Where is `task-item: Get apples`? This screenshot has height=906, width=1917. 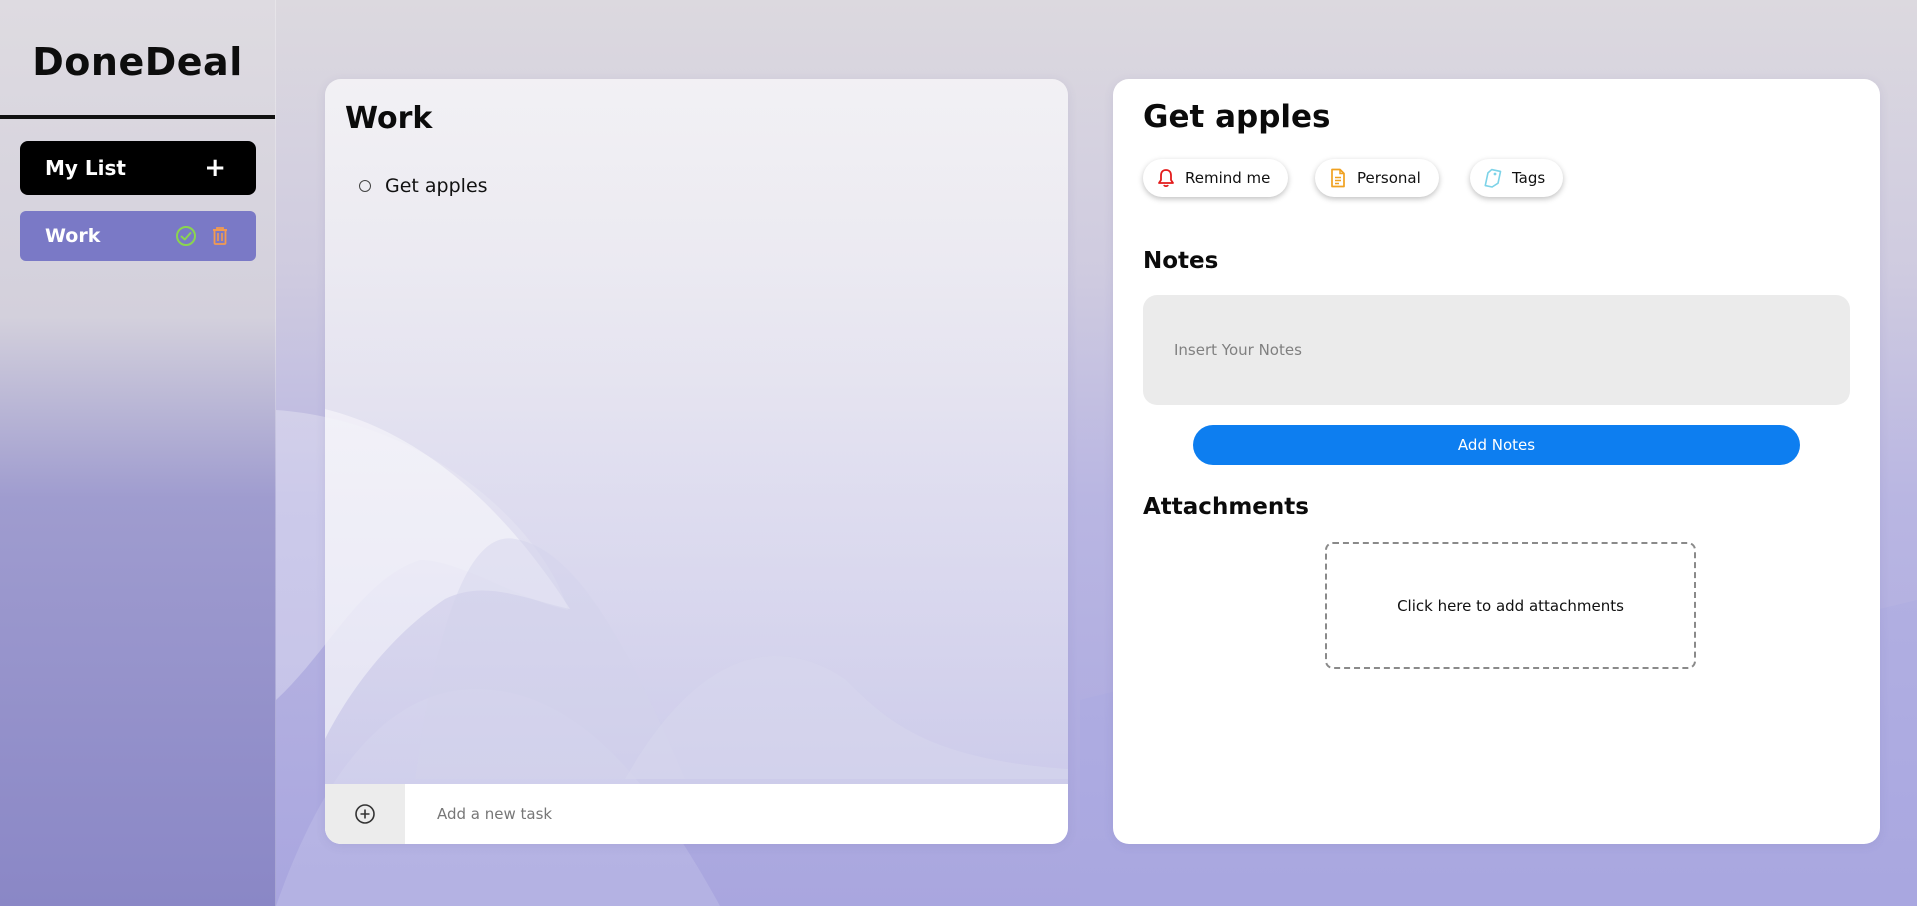 task-item: Get apples is located at coordinates (423, 186).